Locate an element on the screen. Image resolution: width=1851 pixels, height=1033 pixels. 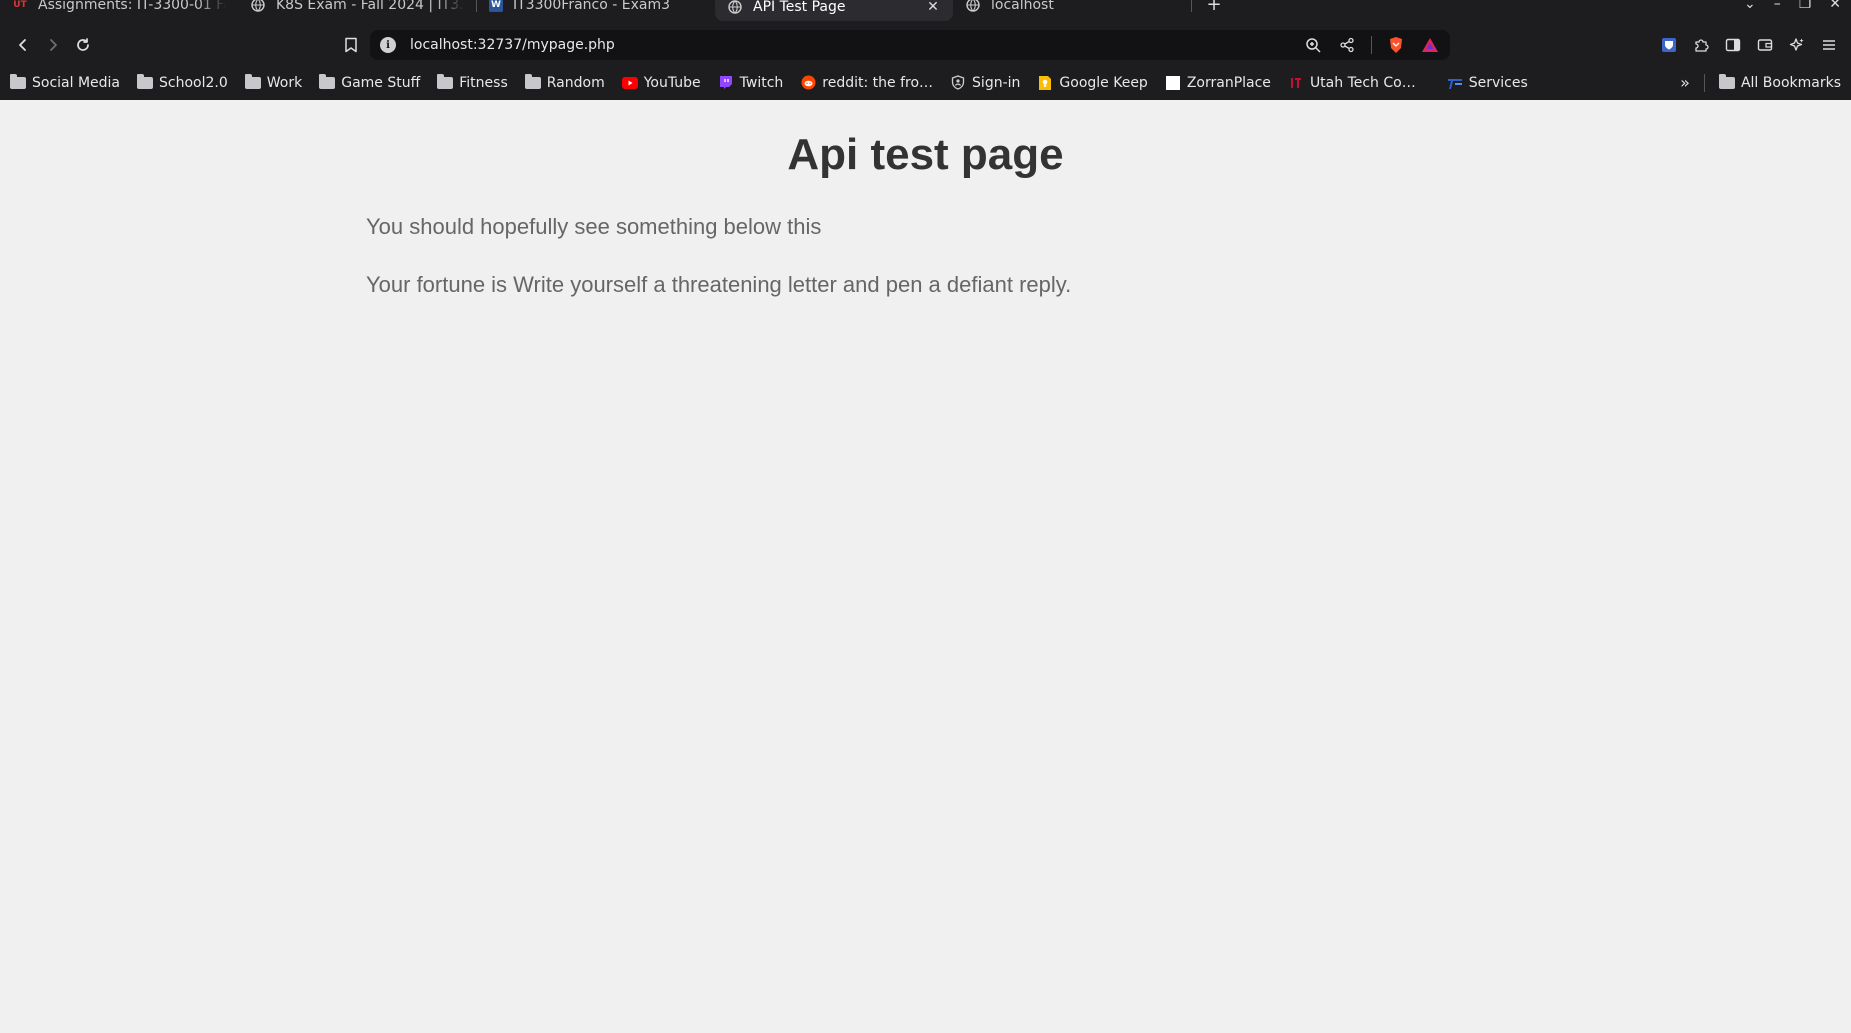
bookmark-fitness: Fitness is located at coordinates (476, 83).